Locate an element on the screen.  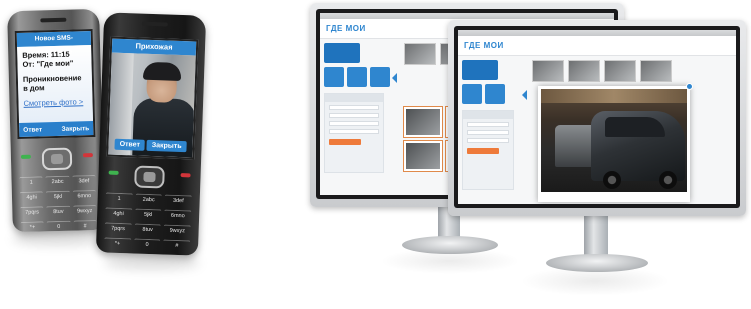
app-header: ГДЕ МОИ is located at coordinates (597, 46).